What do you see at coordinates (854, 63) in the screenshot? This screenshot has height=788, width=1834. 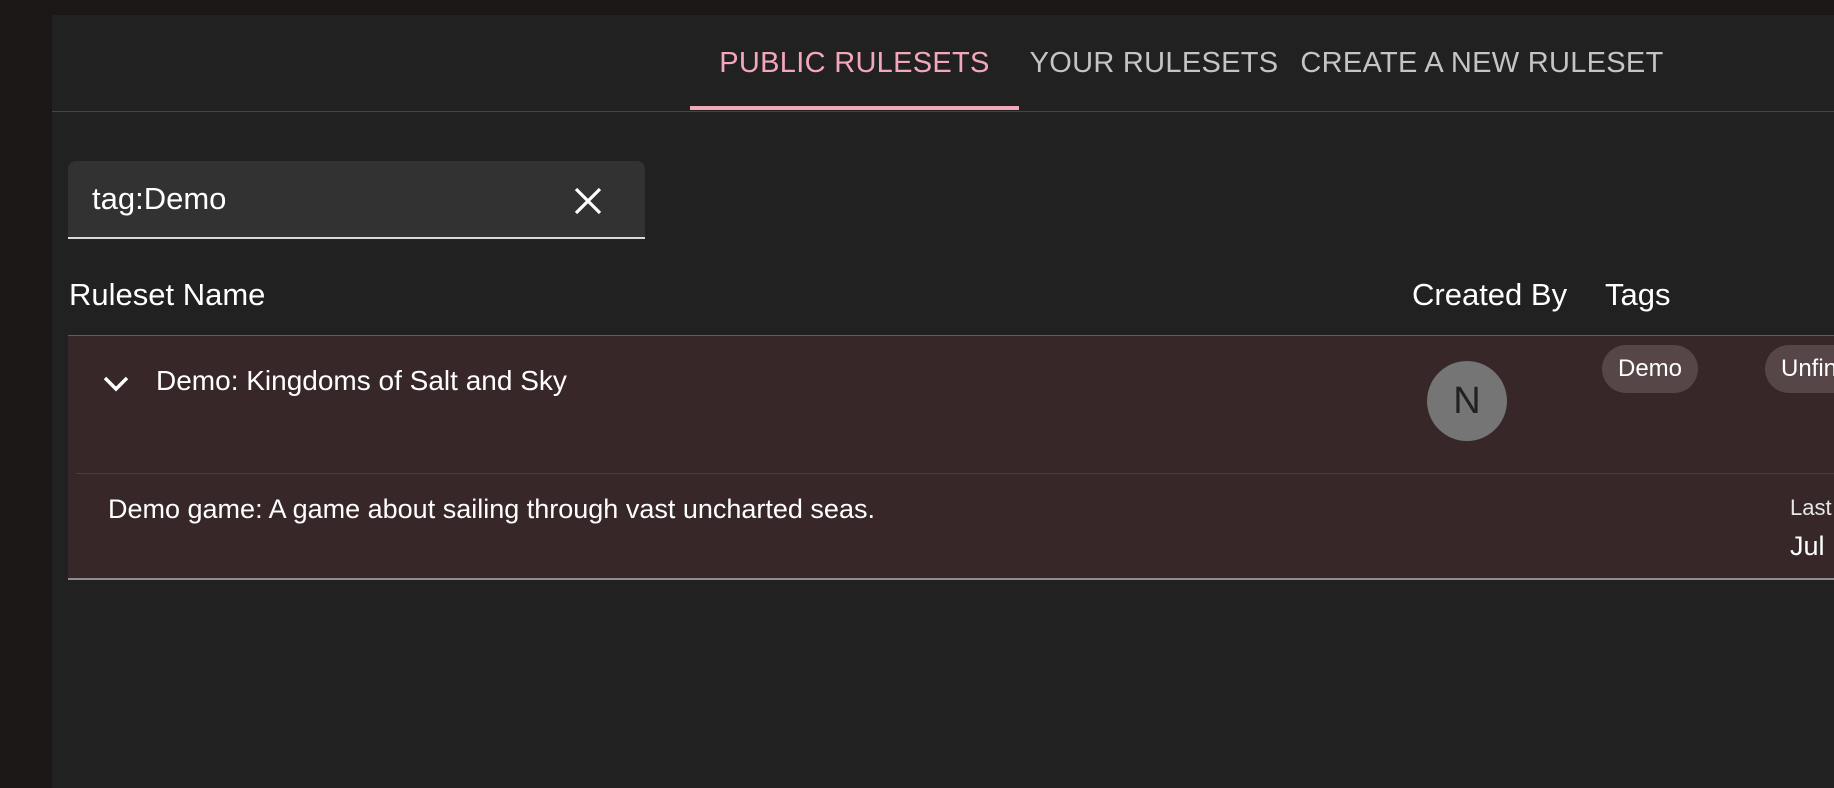 I see `tab-public-rulesets: PUBLIC RULESETS` at bounding box center [854, 63].